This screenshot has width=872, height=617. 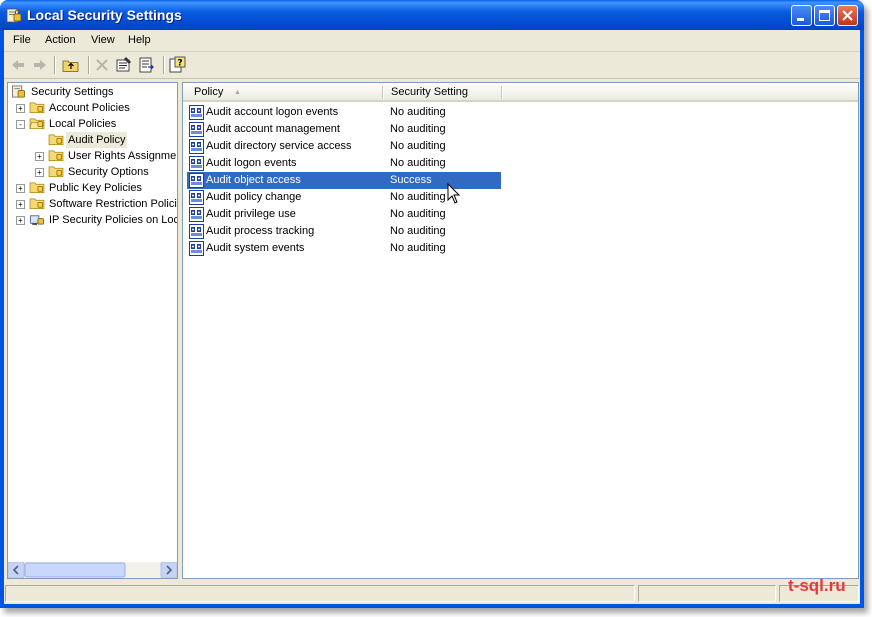 I want to click on table-row: Audit account logon events No auditing, so click(x=344, y=112).